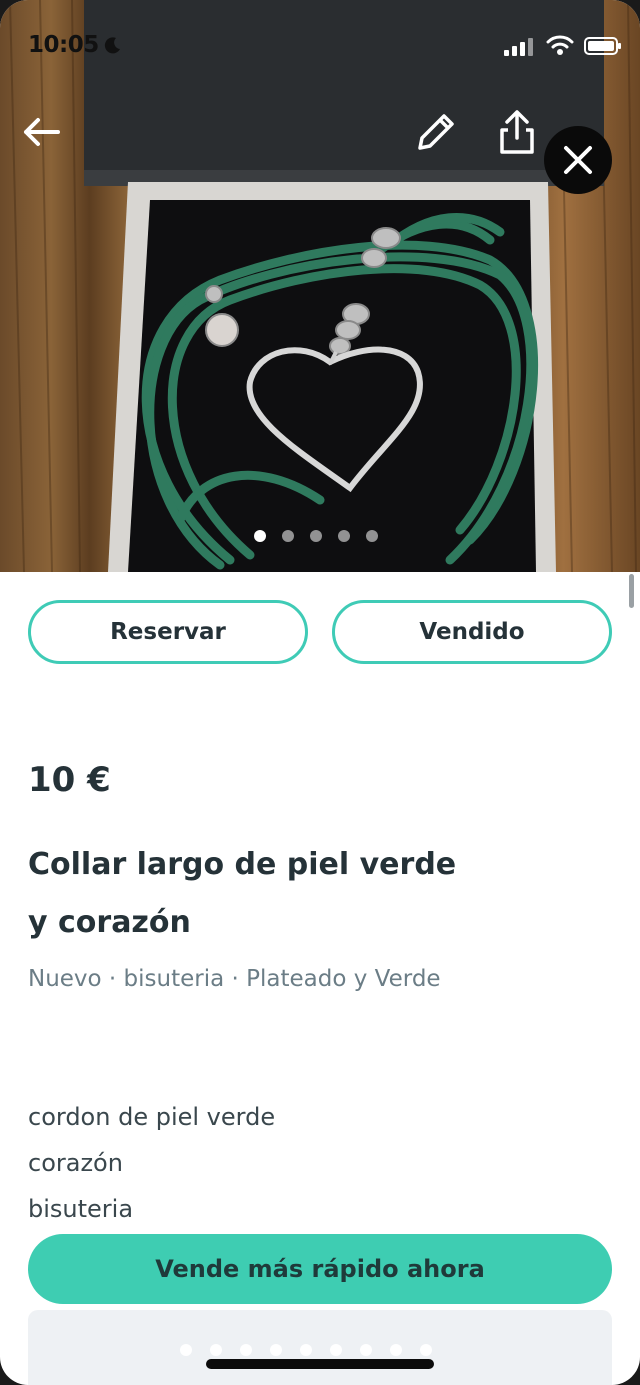  What do you see at coordinates (234, 979) in the screenshot?
I see `product-meta: Nuevo · bisuteria · Plateado y Verde` at bounding box center [234, 979].